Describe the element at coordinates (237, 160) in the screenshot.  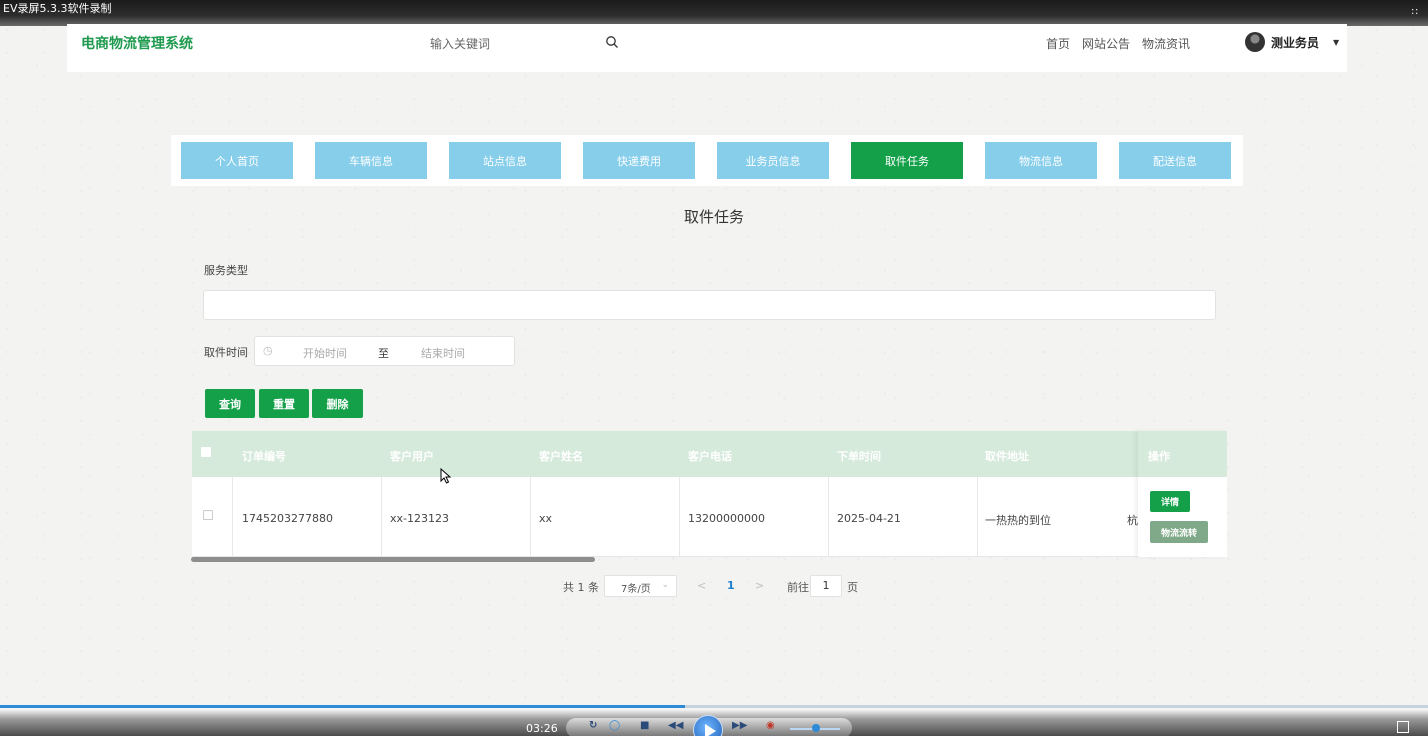
I see `tab-personal-home: 个人首页` at that location.